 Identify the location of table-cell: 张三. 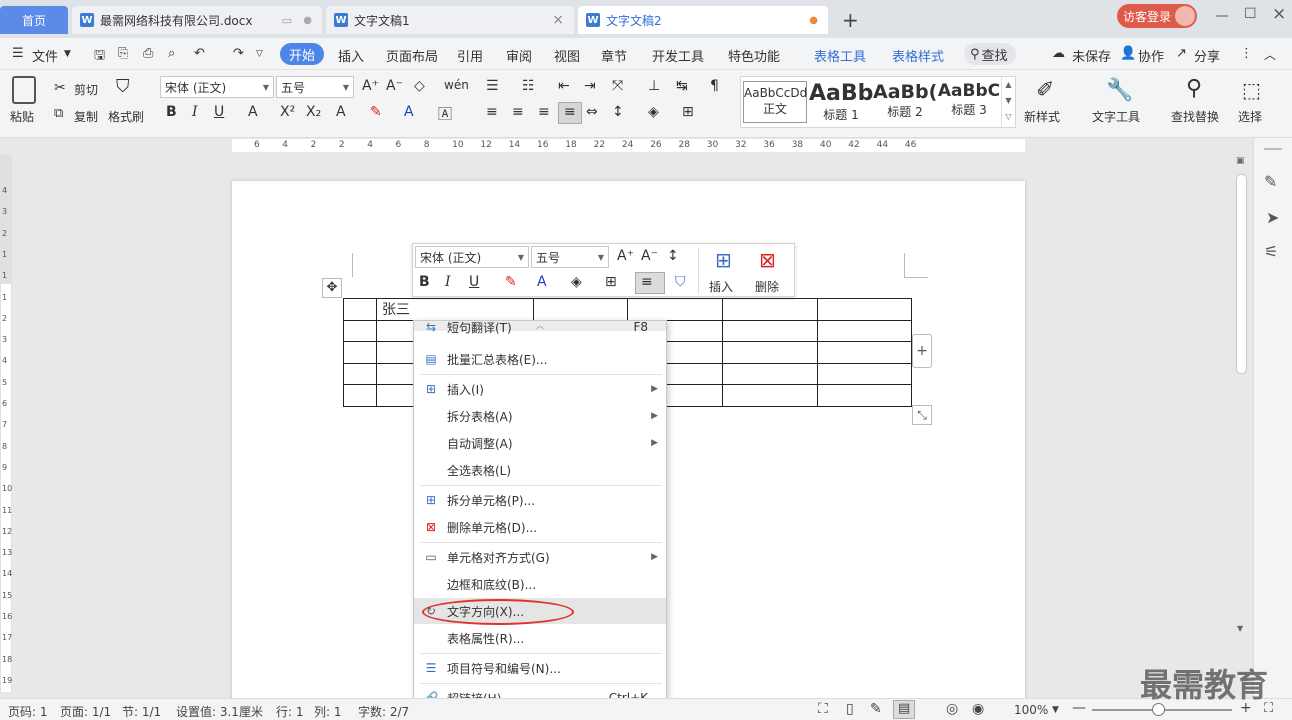
(455, 309).